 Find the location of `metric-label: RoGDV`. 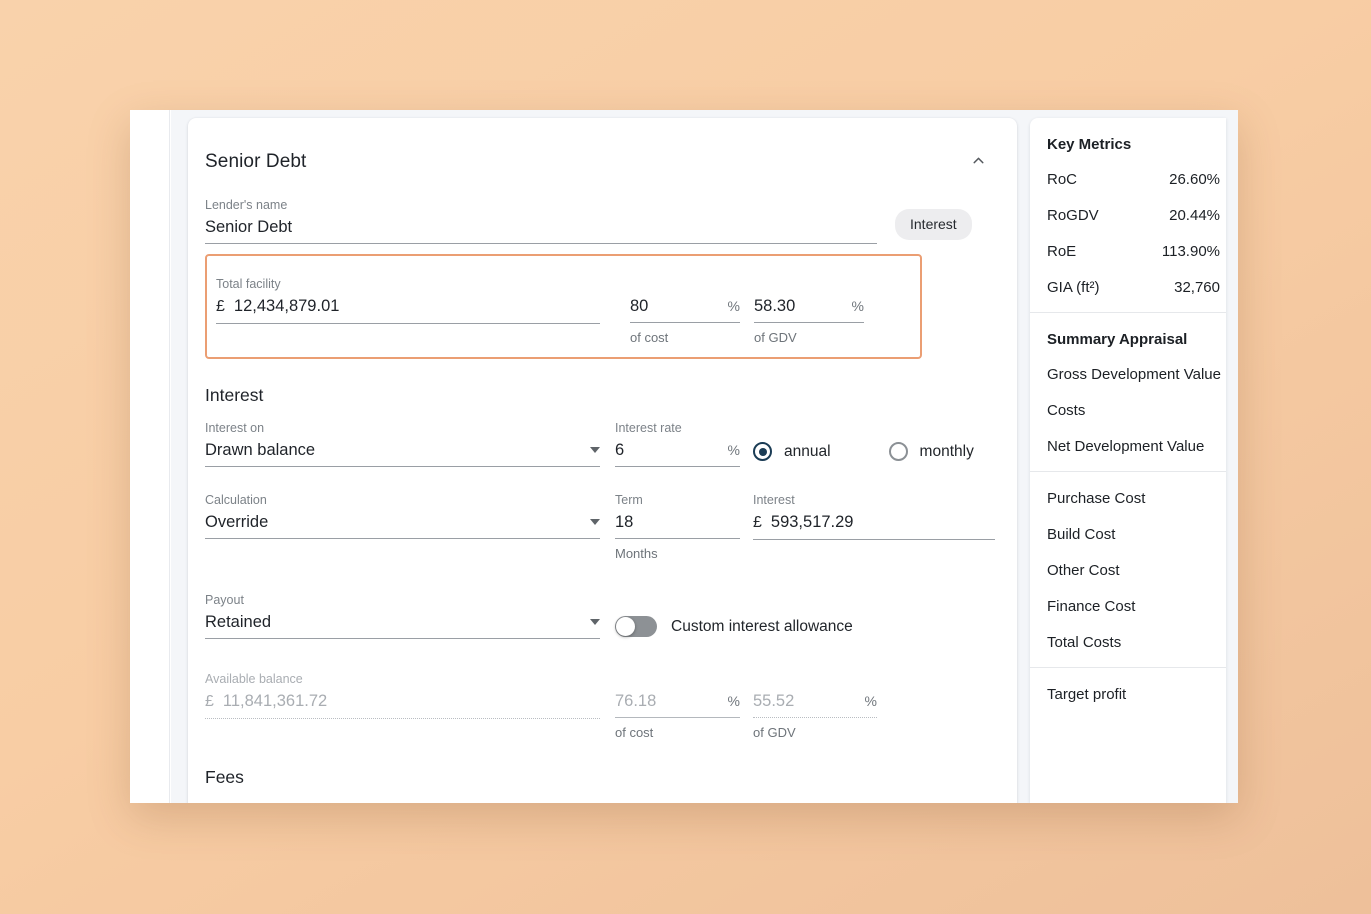

metric-label: RoGDV is located at coordinates (1073, 215).